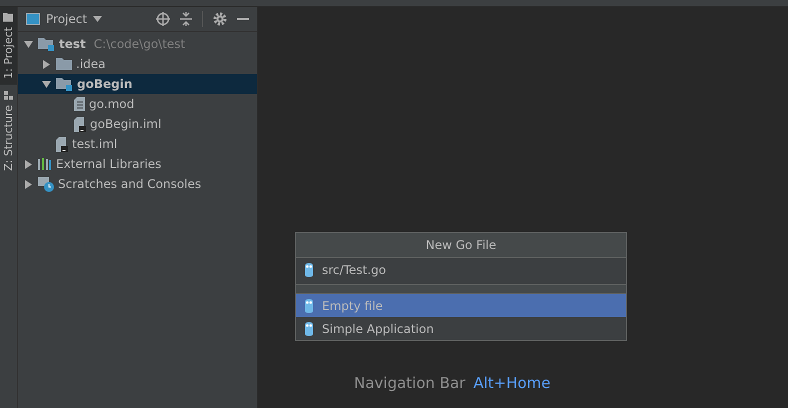  Describe the element at coordinates (8, 95) in the screenshot. I see `structure-icon` at that location.